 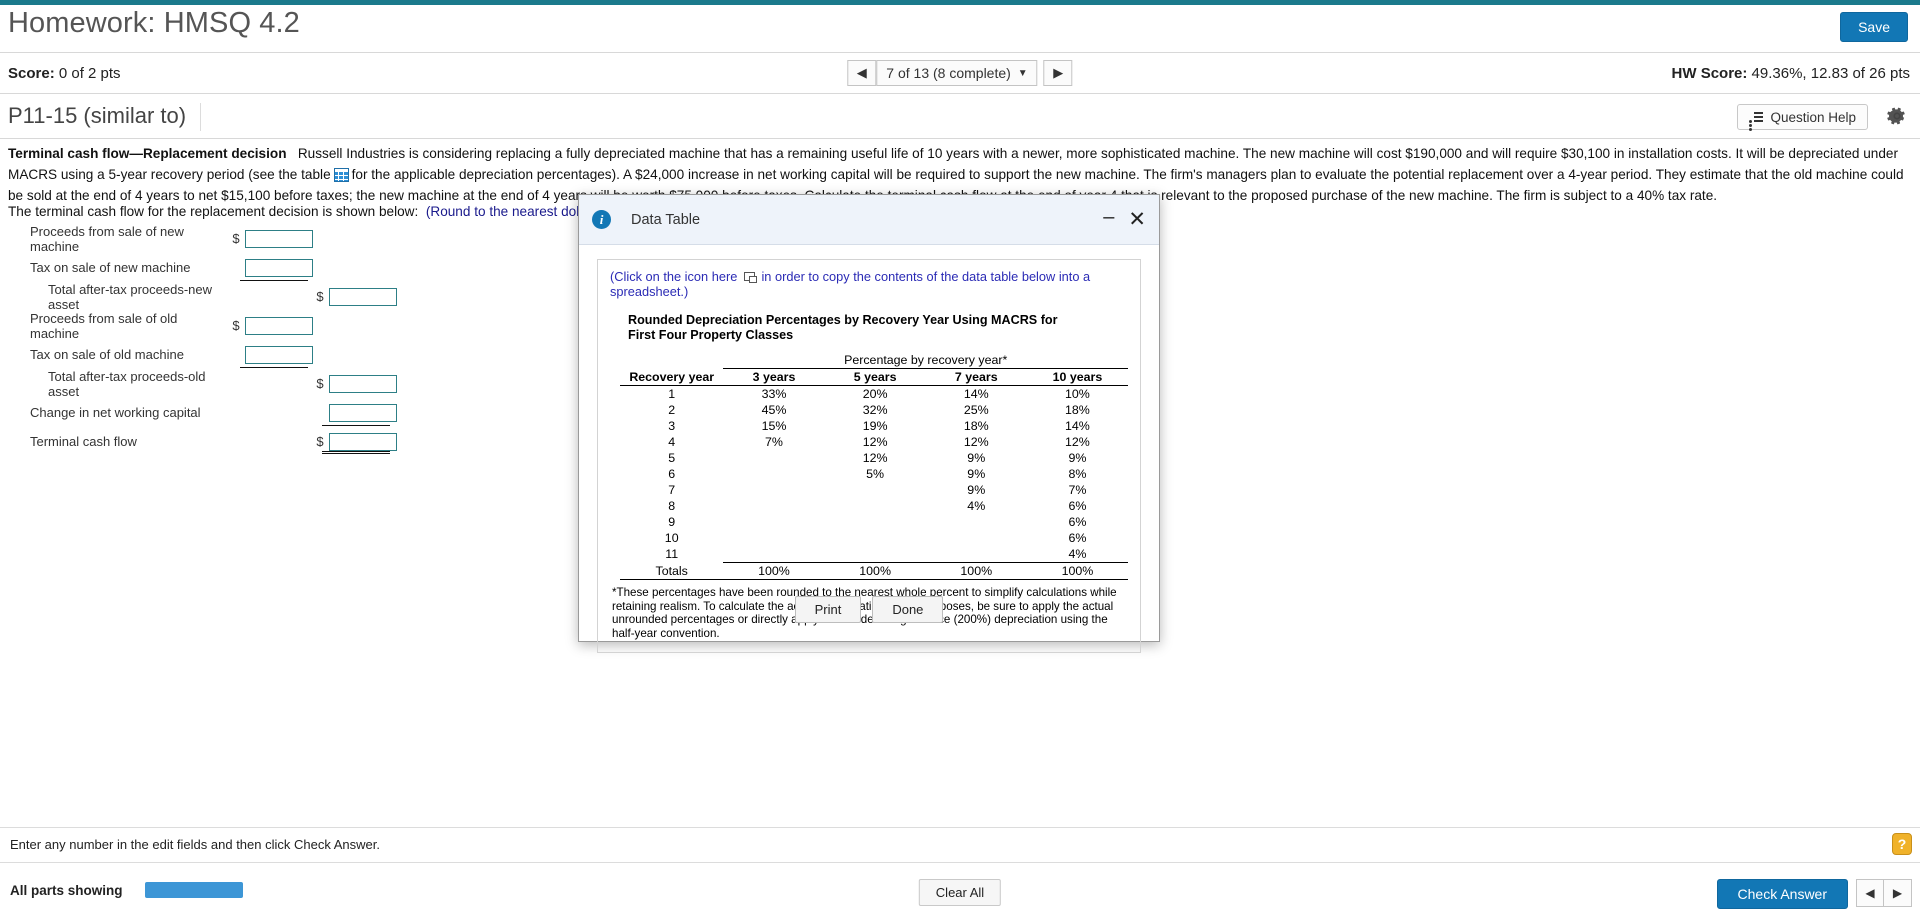 What do you see at coordinates (341, 175) in the screenshot?
I see `data-table-icon` at bounding box center [341, 175].